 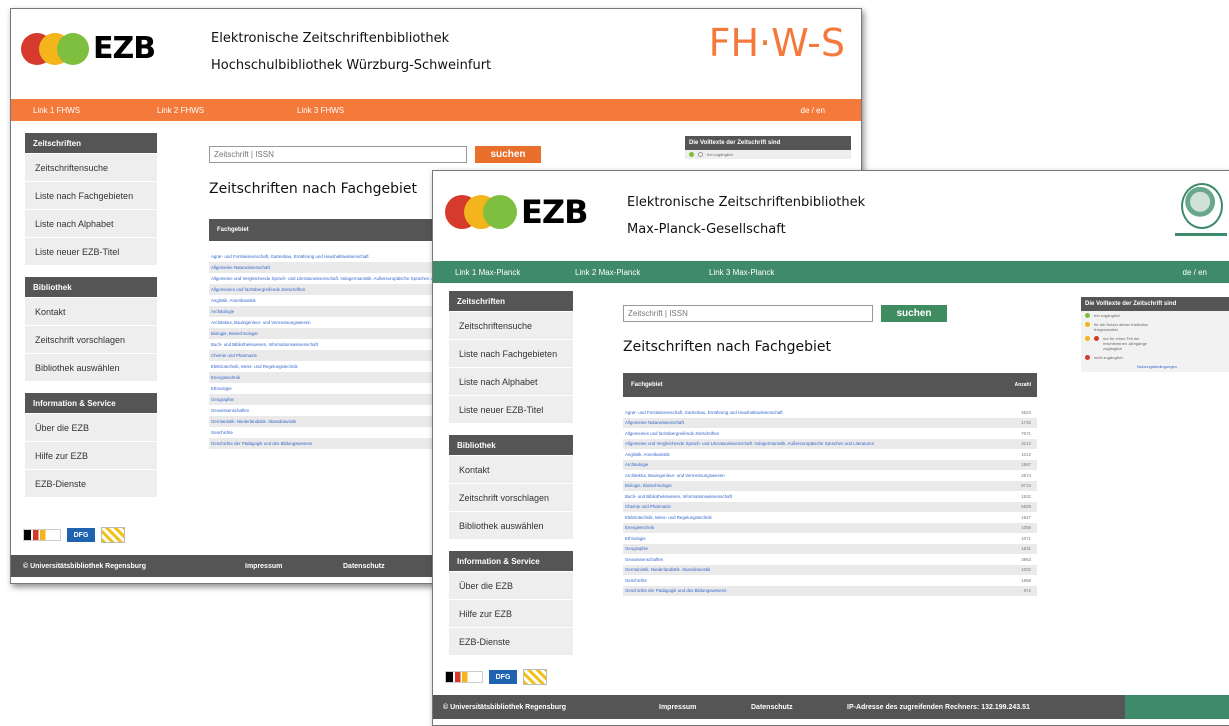 What do you see at coordinates (263, 566) in the screenshot?
I see `footer-imprint: Impressum` at bounding box center [263, 566].